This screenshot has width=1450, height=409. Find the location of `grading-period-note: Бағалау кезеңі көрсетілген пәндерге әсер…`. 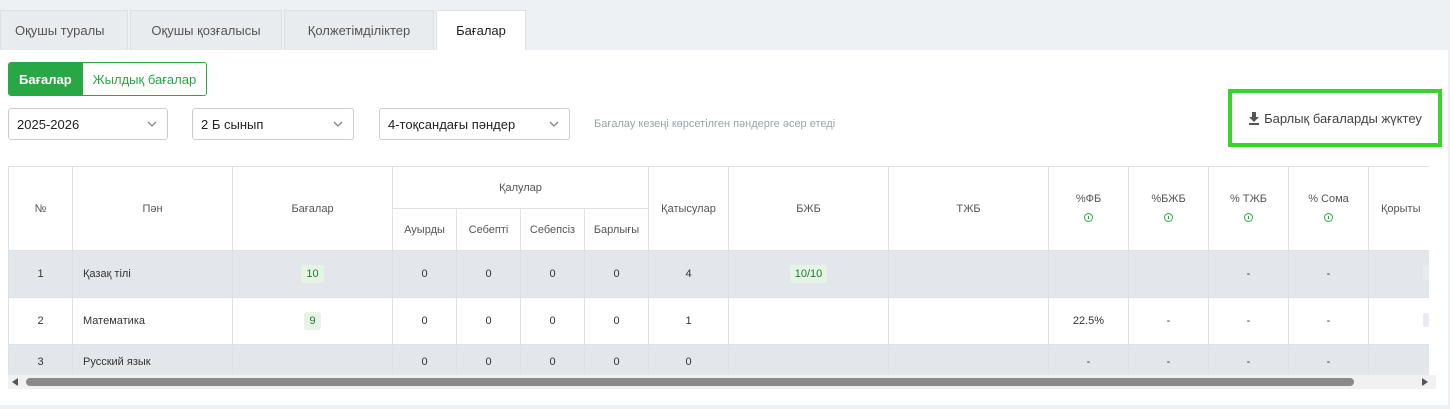

grading-period-note: Бағалау кезеңі көрсетілген пәндерге әсер… is located at coordinates (715, 124).